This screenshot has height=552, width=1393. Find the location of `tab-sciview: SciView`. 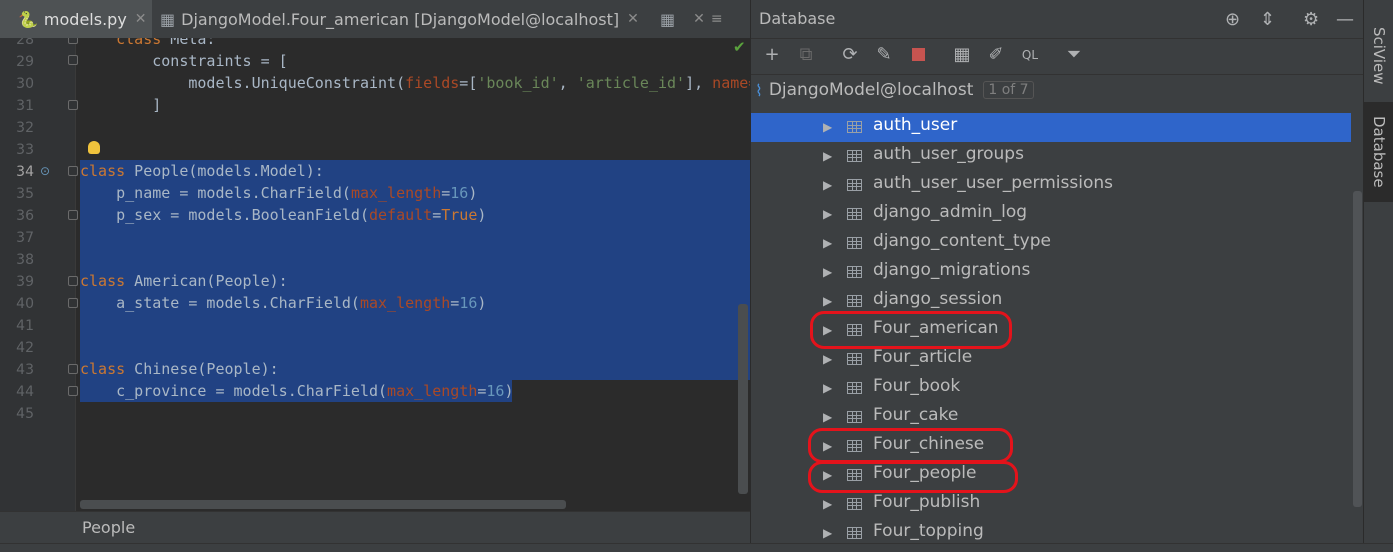

tab-sciview: SciView is located at coordinates (1378, 56).